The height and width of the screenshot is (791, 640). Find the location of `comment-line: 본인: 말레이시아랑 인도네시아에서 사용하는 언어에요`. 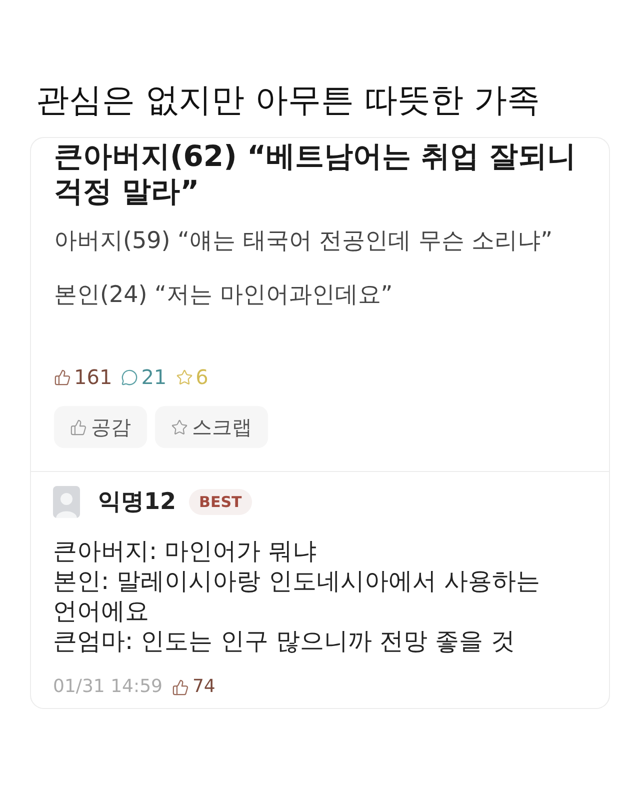

comment-line: 본인: 말레이시아랑 인도네시아에서 사용하는 언어에요 is located at coordinates (297, 596).